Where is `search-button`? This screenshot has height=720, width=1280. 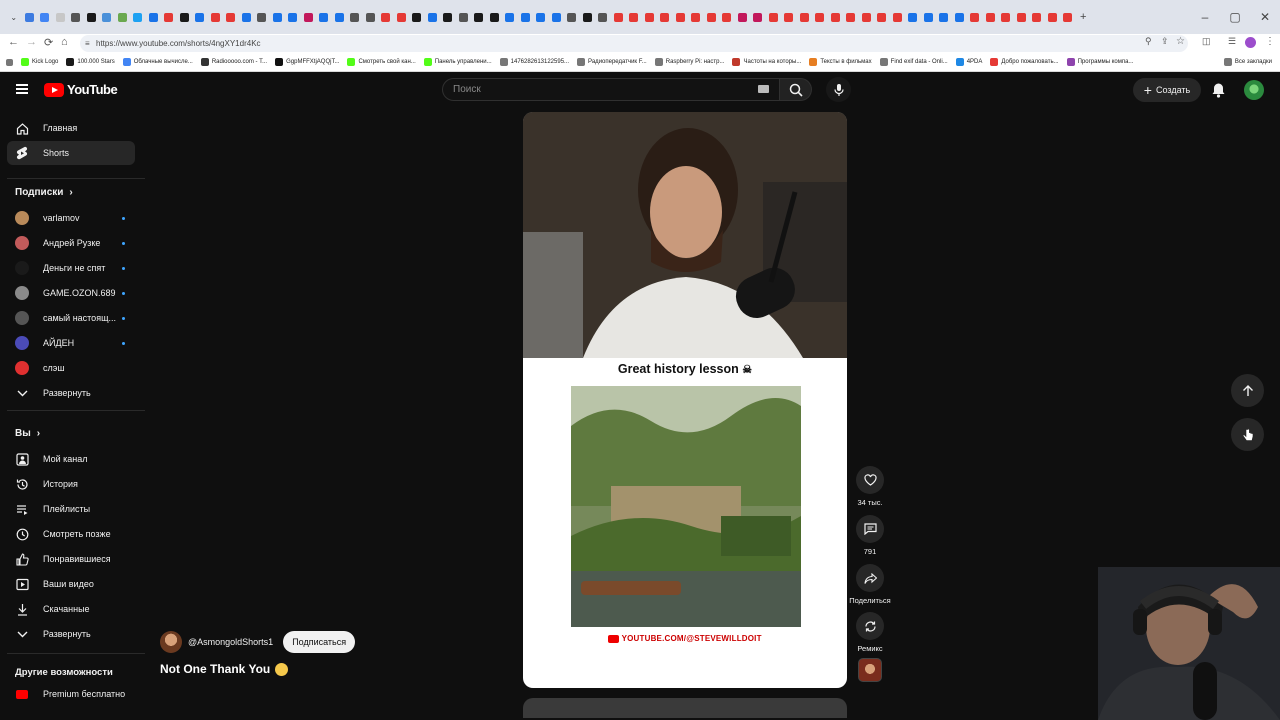 search-button is located at coordinates (796, 89).